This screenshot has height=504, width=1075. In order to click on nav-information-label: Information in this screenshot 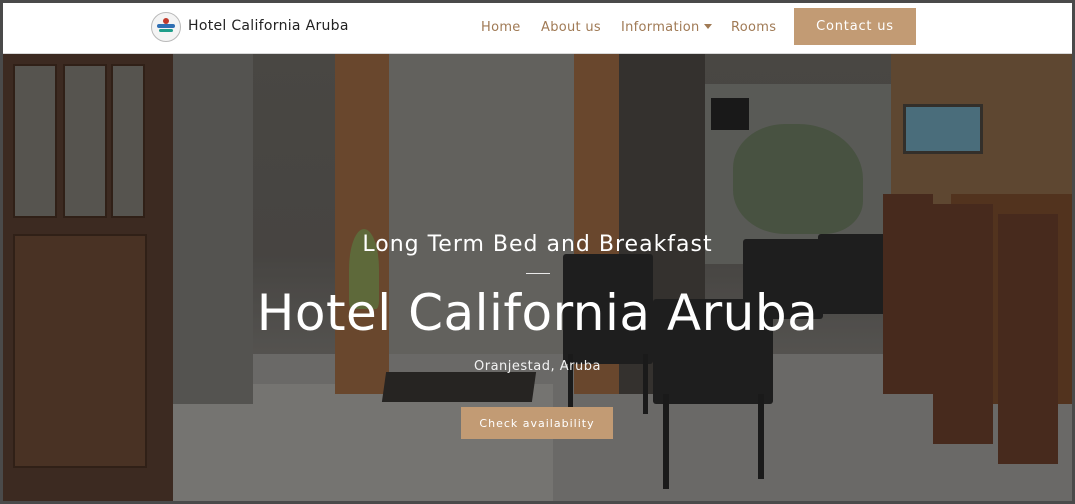, I will do `click(660, 27)`.